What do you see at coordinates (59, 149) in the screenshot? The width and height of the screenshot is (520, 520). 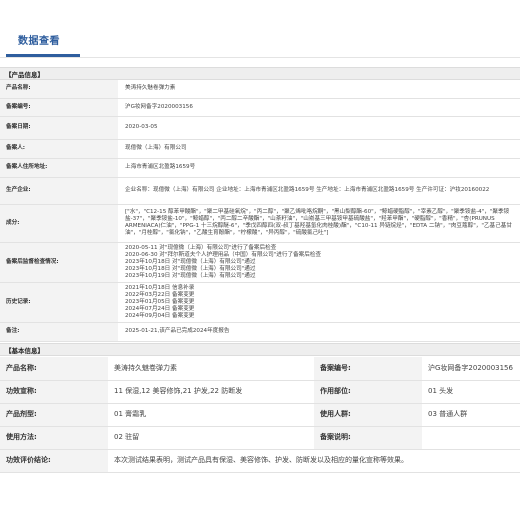 I see `row-key: 备案人:` at bounding box center [59, 149].